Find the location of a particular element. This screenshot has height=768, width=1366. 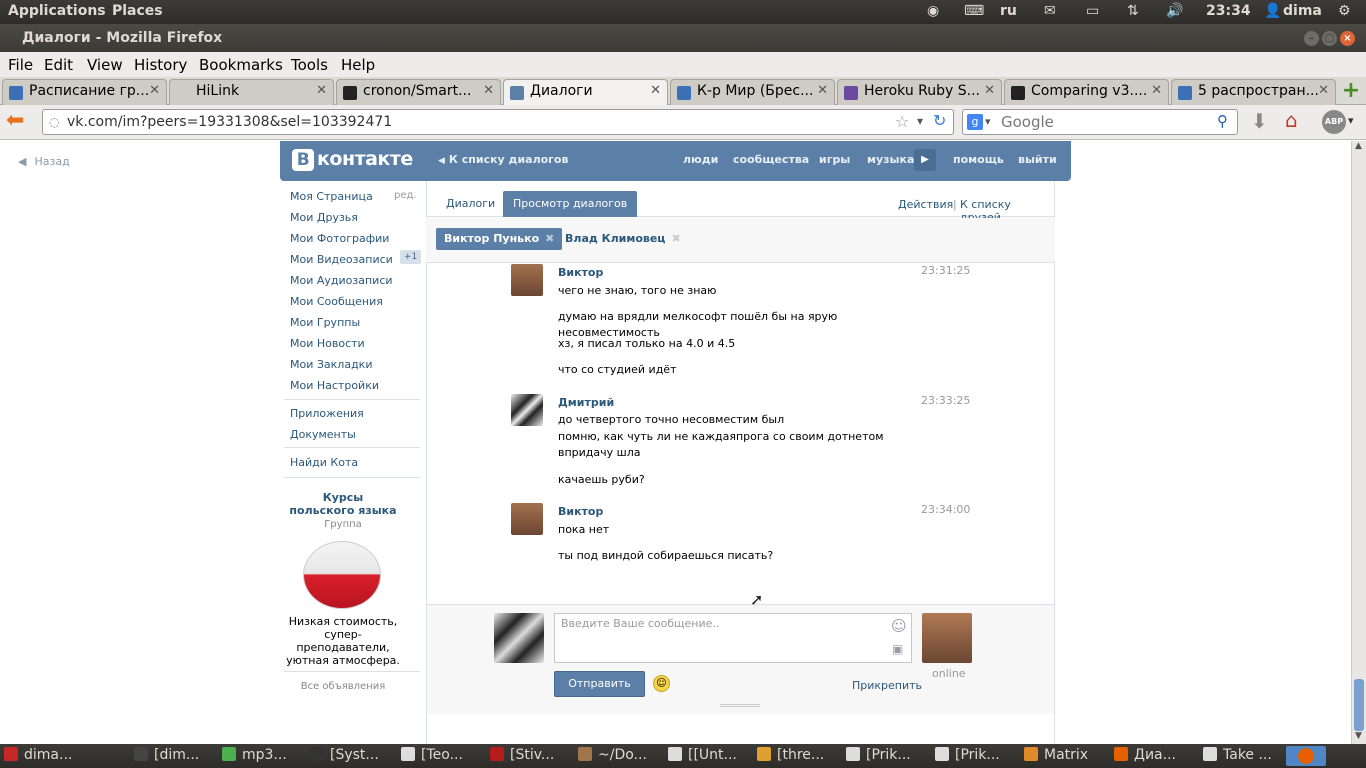

menu-my-photos: Мои Фотографии is located at coordinates (339, 238).